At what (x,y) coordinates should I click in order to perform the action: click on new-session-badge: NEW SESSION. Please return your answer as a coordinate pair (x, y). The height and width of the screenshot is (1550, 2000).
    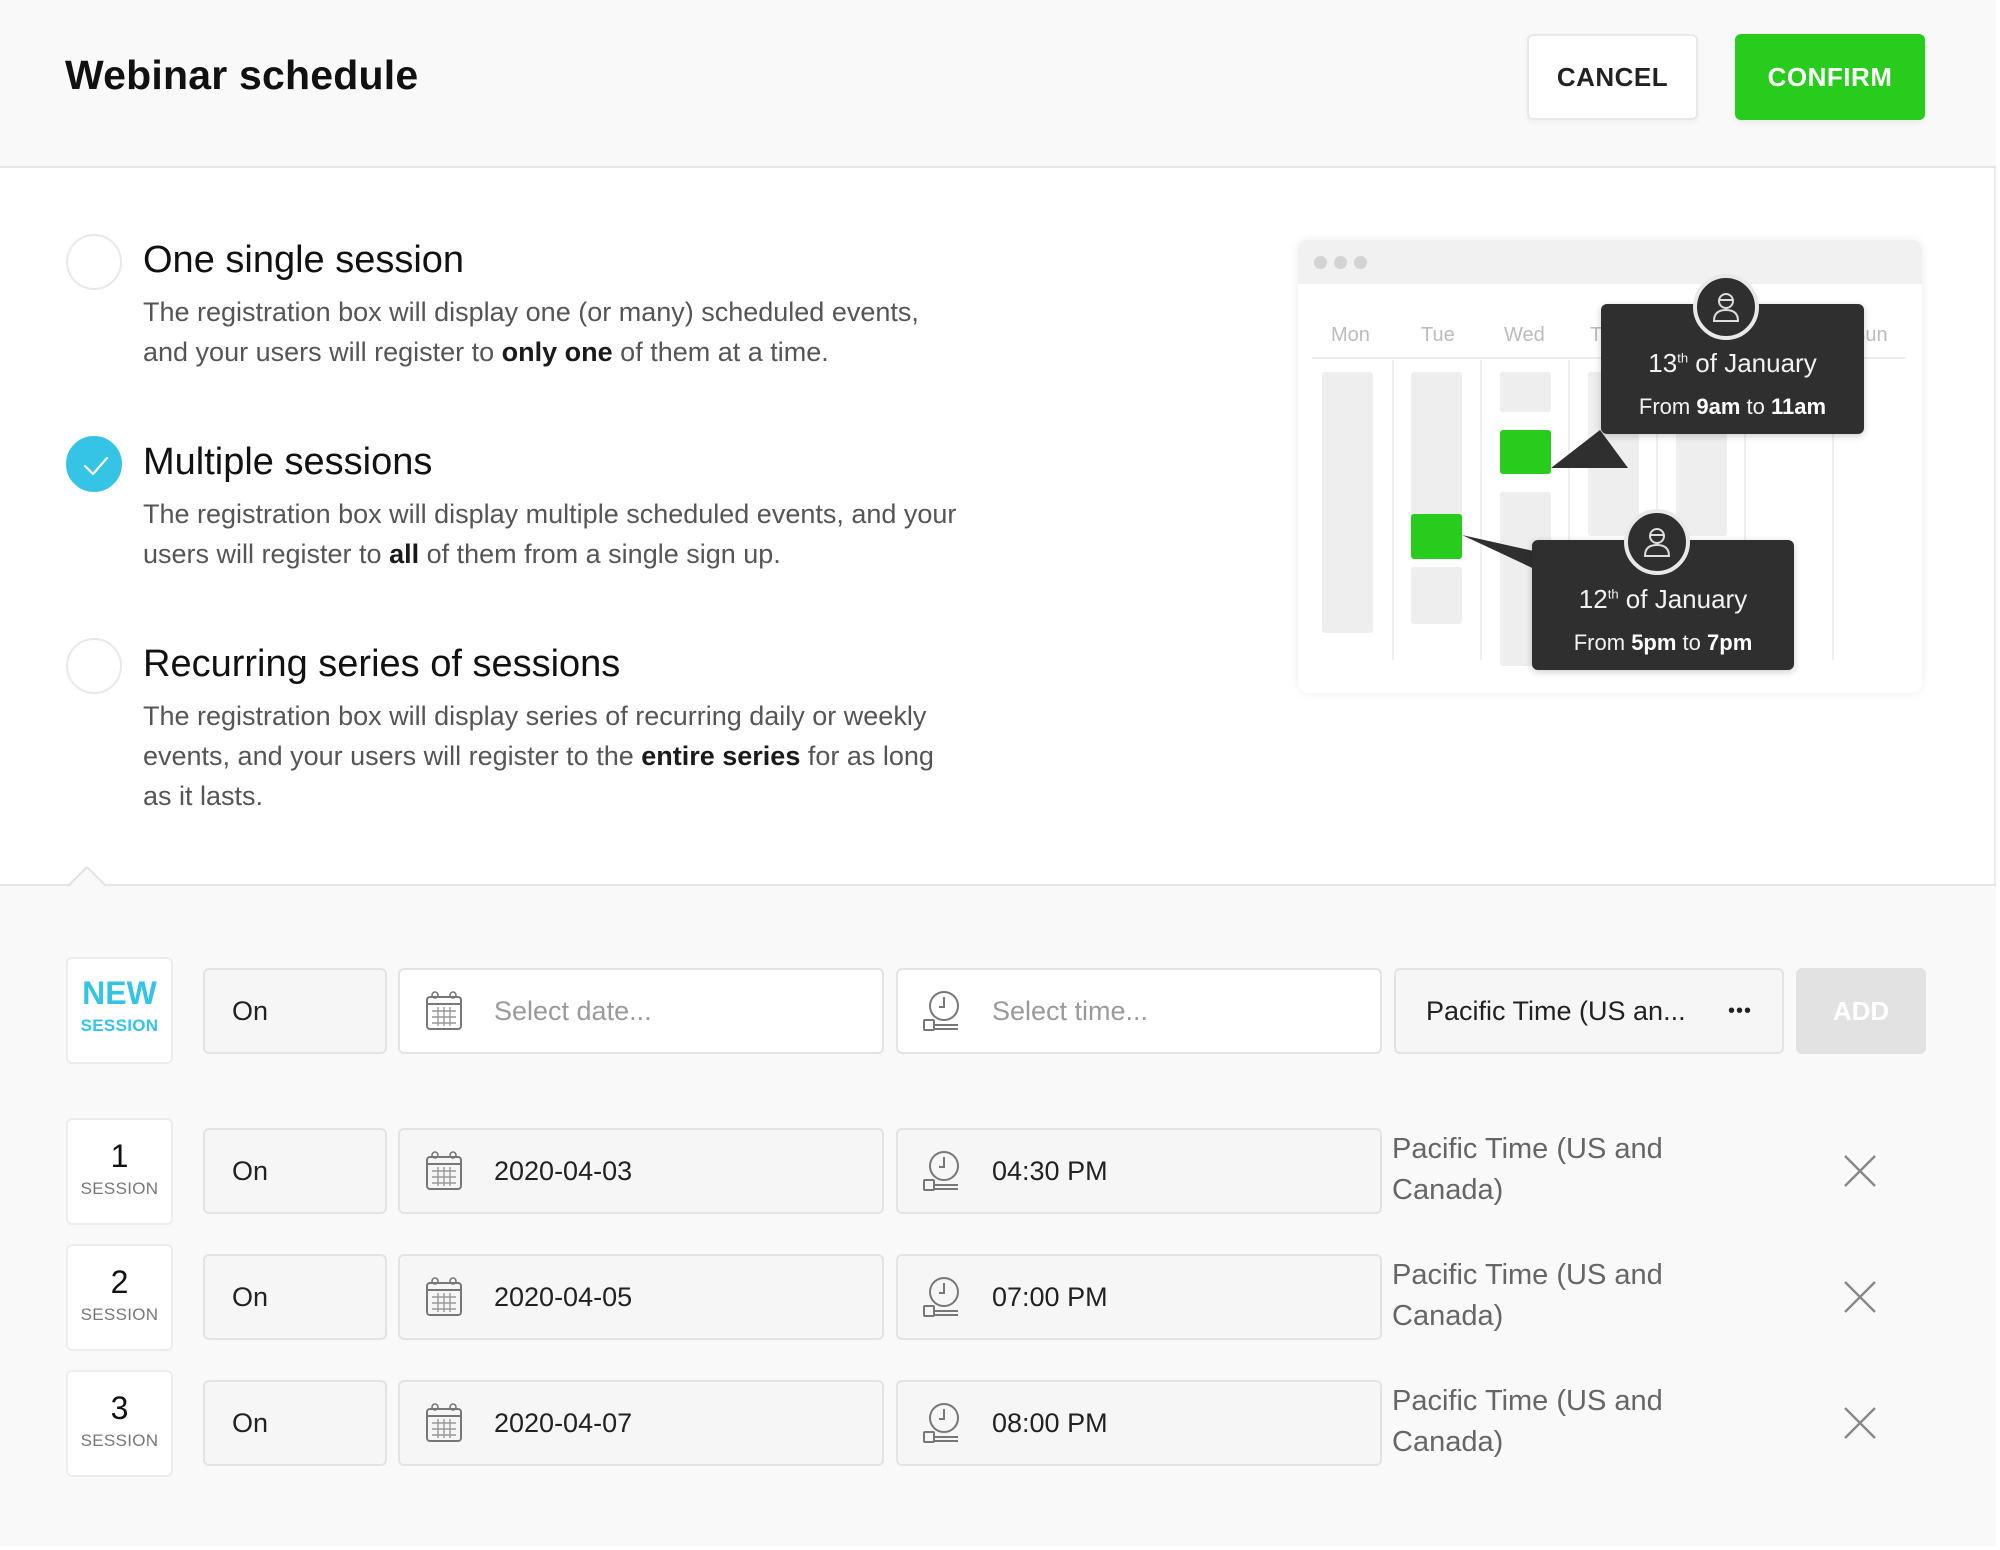
    Looking at the image, I should click on (119, 1010).